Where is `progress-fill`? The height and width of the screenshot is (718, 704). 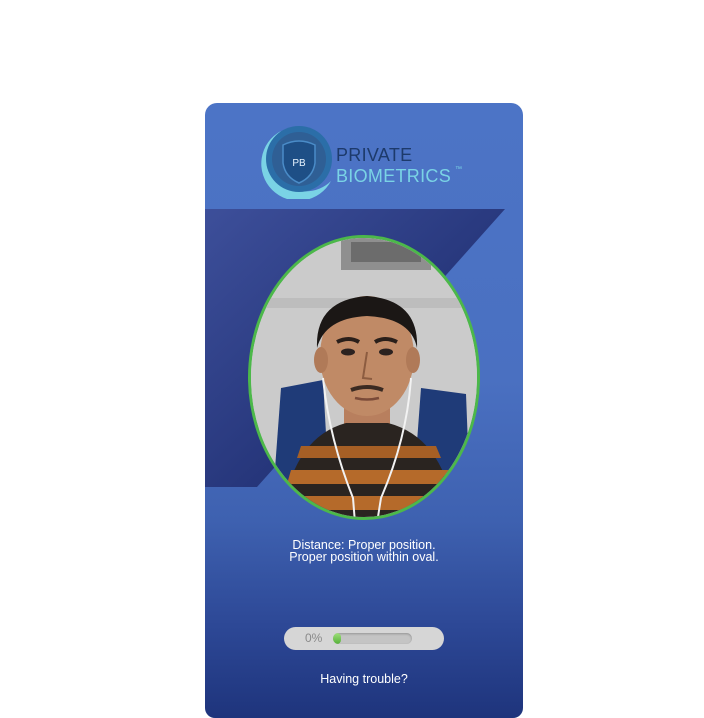
progress-fill is located at coordinates (337, 638).